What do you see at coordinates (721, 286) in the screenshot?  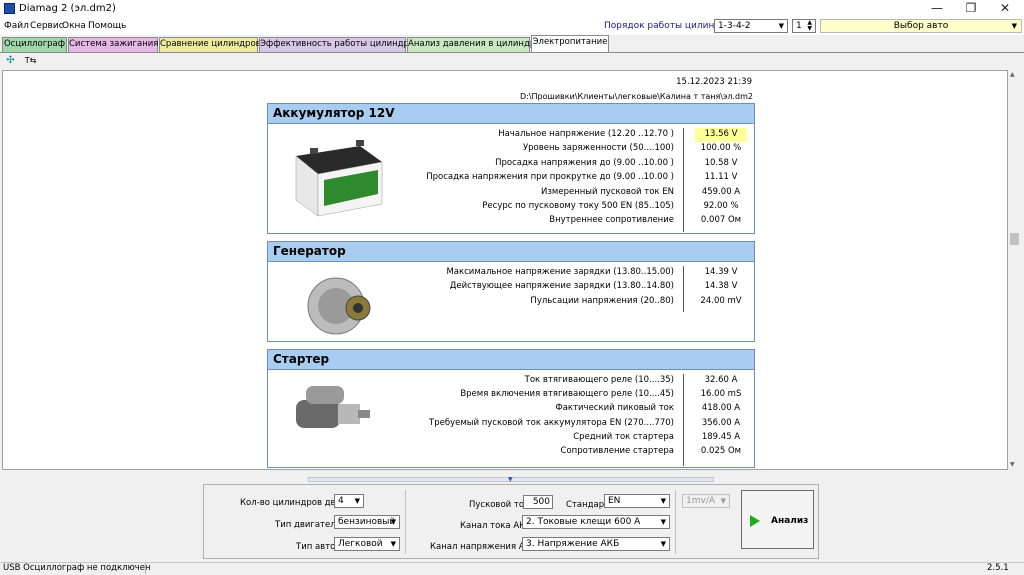 I see `generator-row-value: 14.38 V` at bounding box center [721, 286].